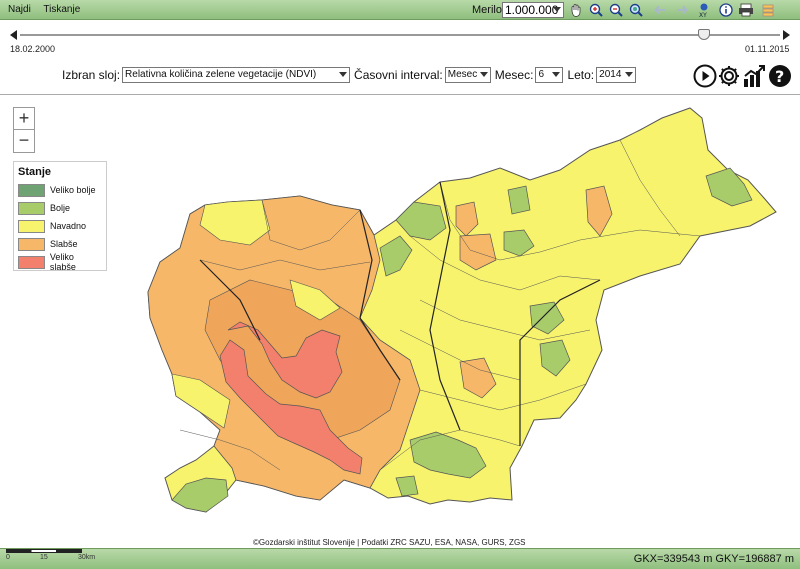 This screenshot has width=800, height=569. I want to click on interval-label: Časovni interval:, so click(398, 75).